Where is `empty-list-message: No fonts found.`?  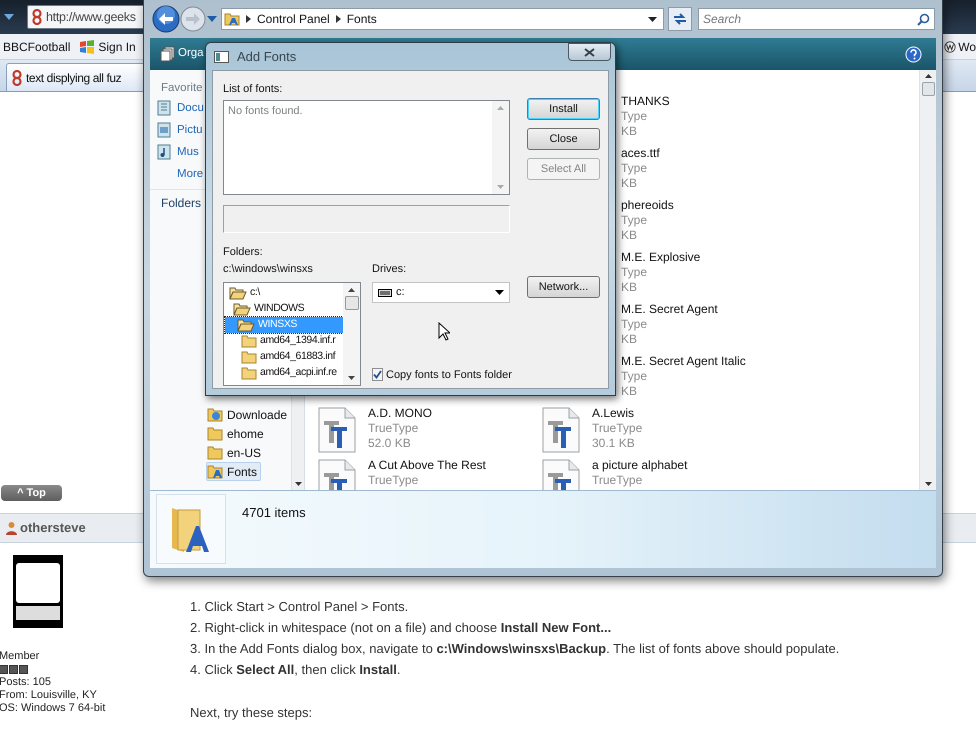 empty-list-message: No fonts found. is located at coordinates (265, 111).